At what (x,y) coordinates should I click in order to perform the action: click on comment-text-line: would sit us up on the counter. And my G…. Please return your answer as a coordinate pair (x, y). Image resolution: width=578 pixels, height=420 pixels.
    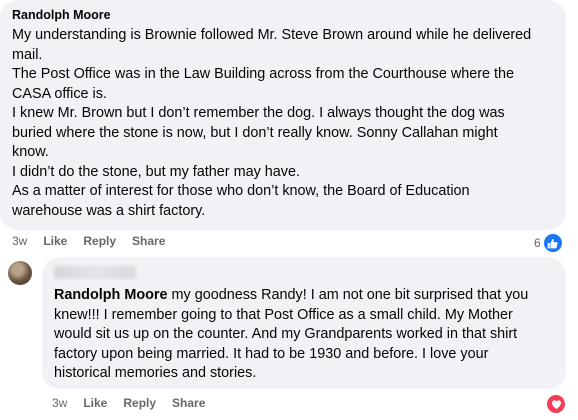
    Looking at the image, I should click on (286, 334).